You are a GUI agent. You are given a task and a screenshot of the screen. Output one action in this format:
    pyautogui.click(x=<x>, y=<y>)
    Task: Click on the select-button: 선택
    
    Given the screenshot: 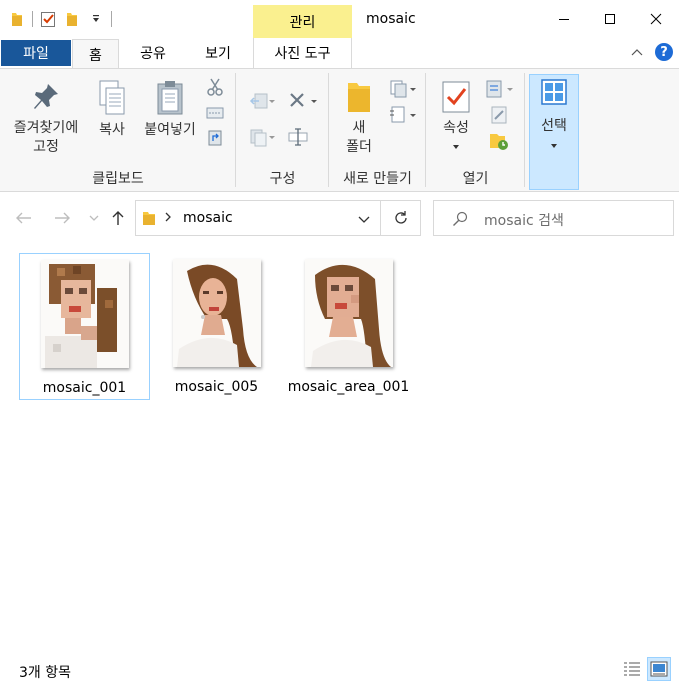 What is the action you would take?
    pyautogui.click(x=554, y=132)
    